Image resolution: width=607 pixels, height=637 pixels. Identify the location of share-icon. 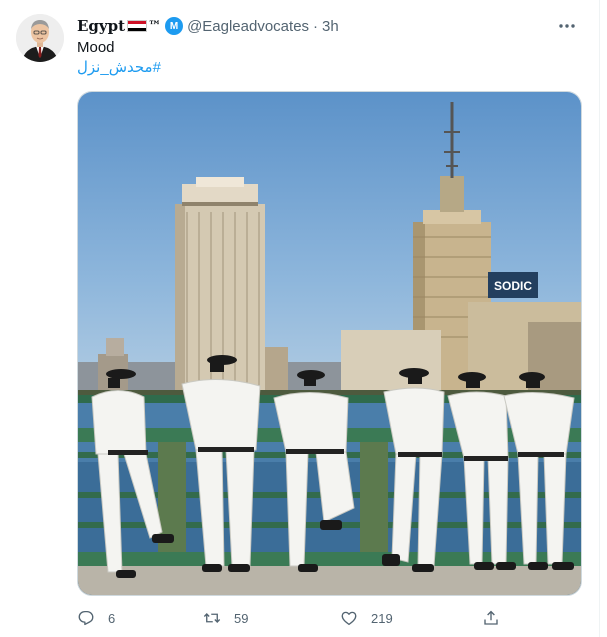
(491, 617).